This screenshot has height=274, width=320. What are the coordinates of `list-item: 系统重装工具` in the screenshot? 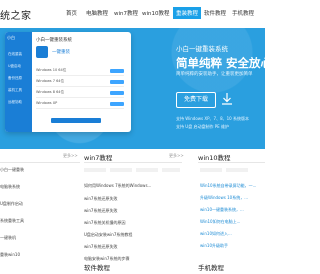 It's located at (12, 221).